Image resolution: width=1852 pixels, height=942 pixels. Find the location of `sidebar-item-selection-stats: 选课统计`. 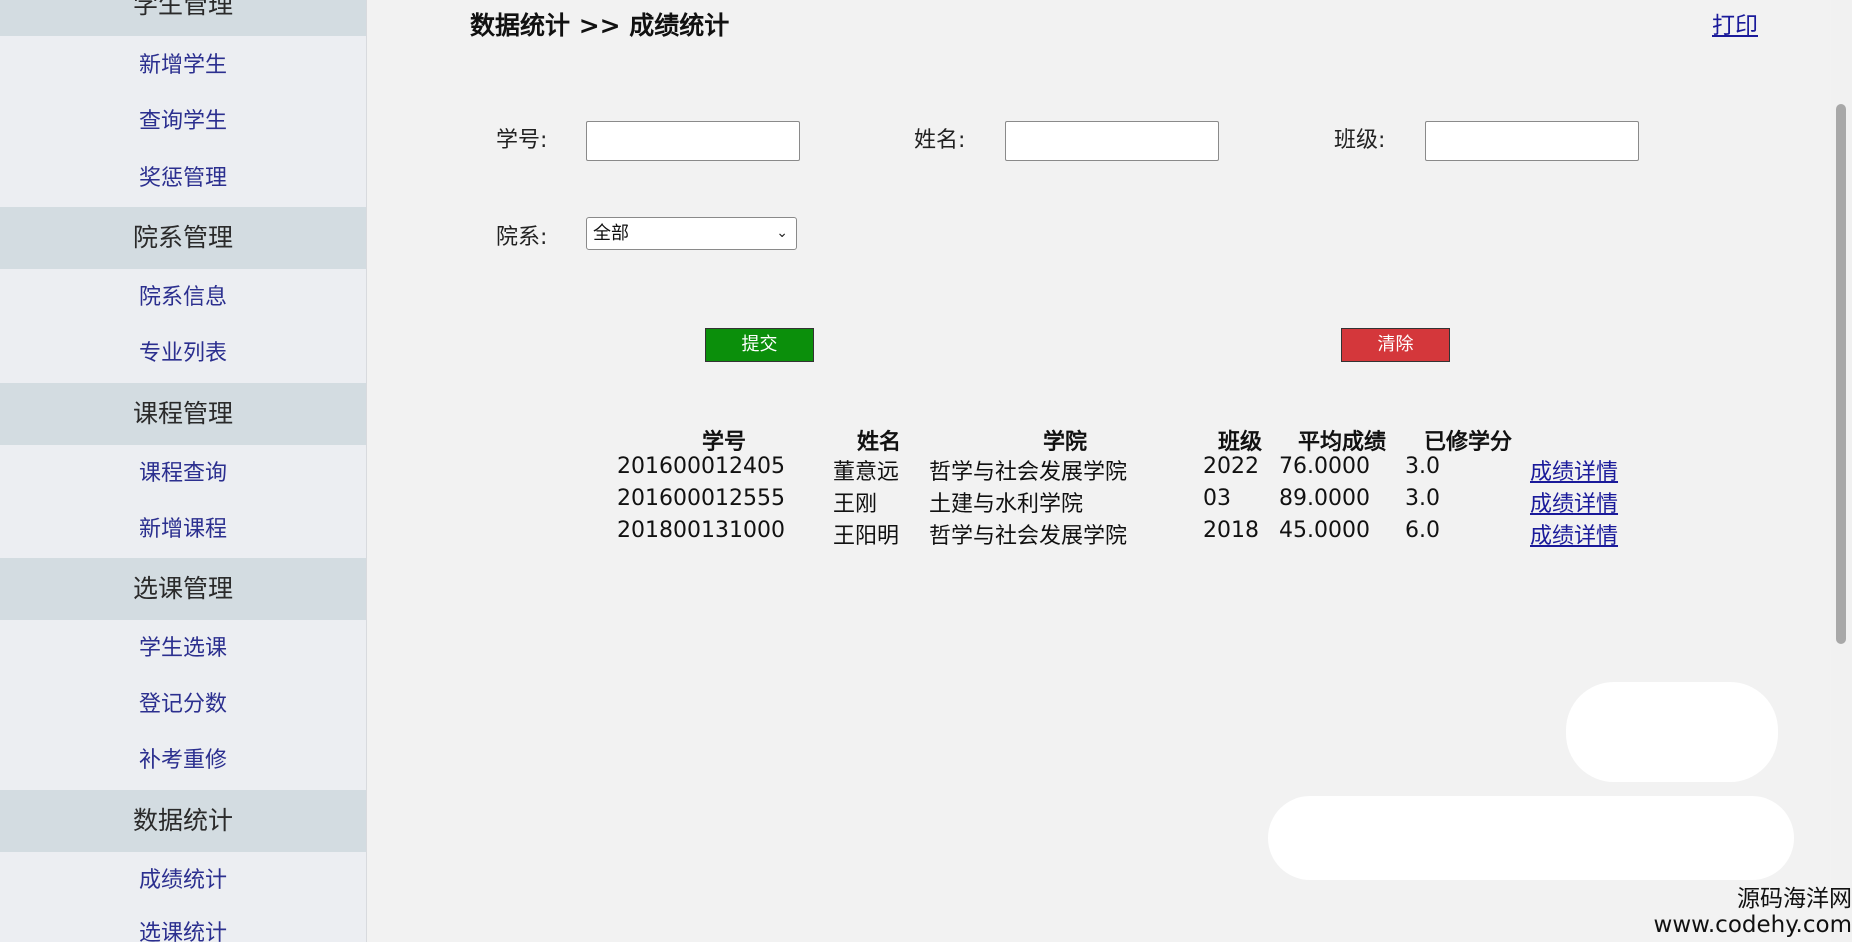

sidebar-item-selection-stats: 选课统计 is located at coordinates (183, 928).